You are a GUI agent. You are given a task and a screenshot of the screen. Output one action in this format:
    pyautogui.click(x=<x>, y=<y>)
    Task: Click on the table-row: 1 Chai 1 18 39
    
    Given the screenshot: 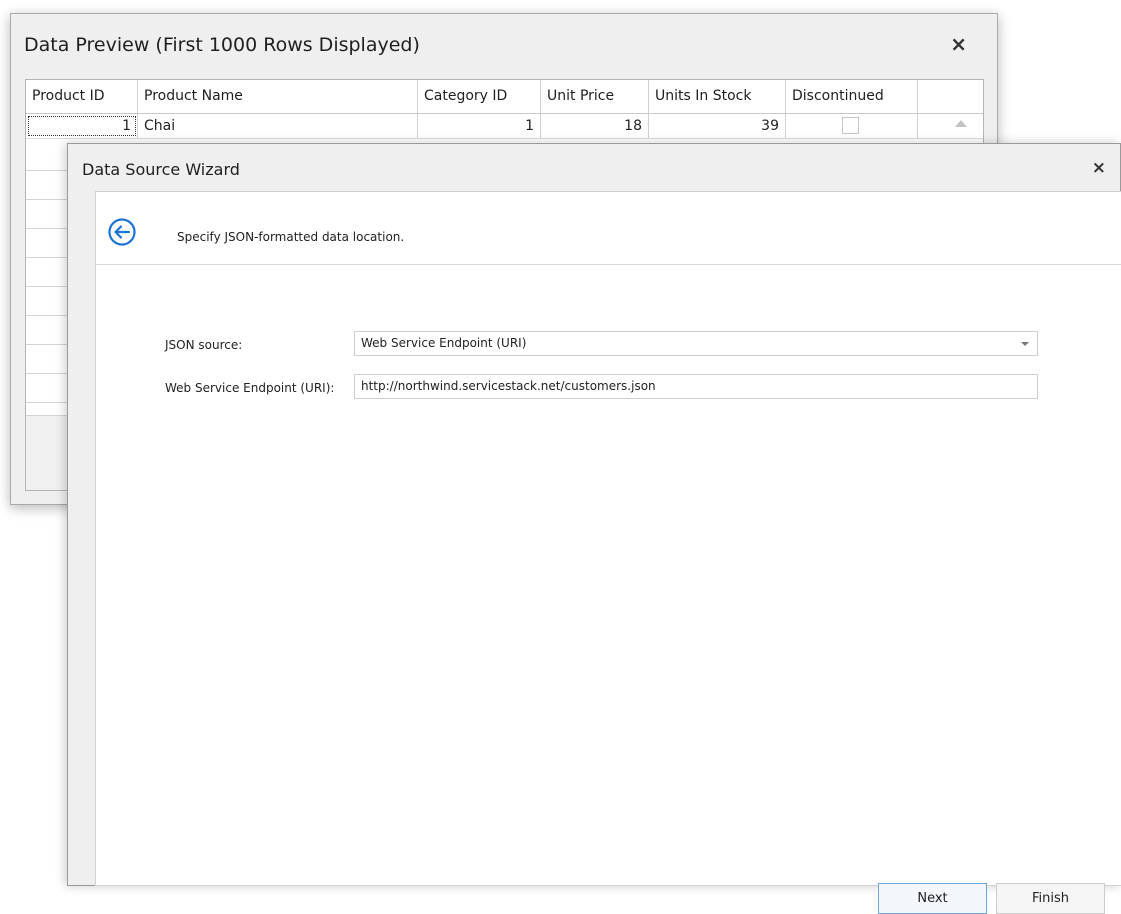 What is the action you would take?
    pyautogui.click(x=504, y=126)
    